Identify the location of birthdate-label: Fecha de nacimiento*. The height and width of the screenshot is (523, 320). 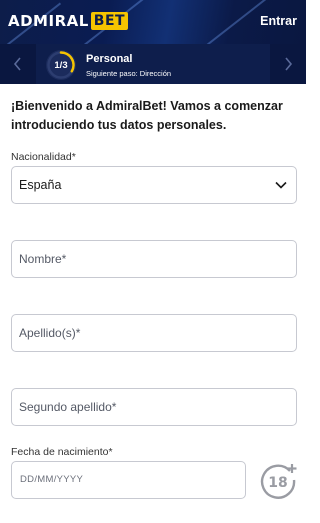
(62, 452).